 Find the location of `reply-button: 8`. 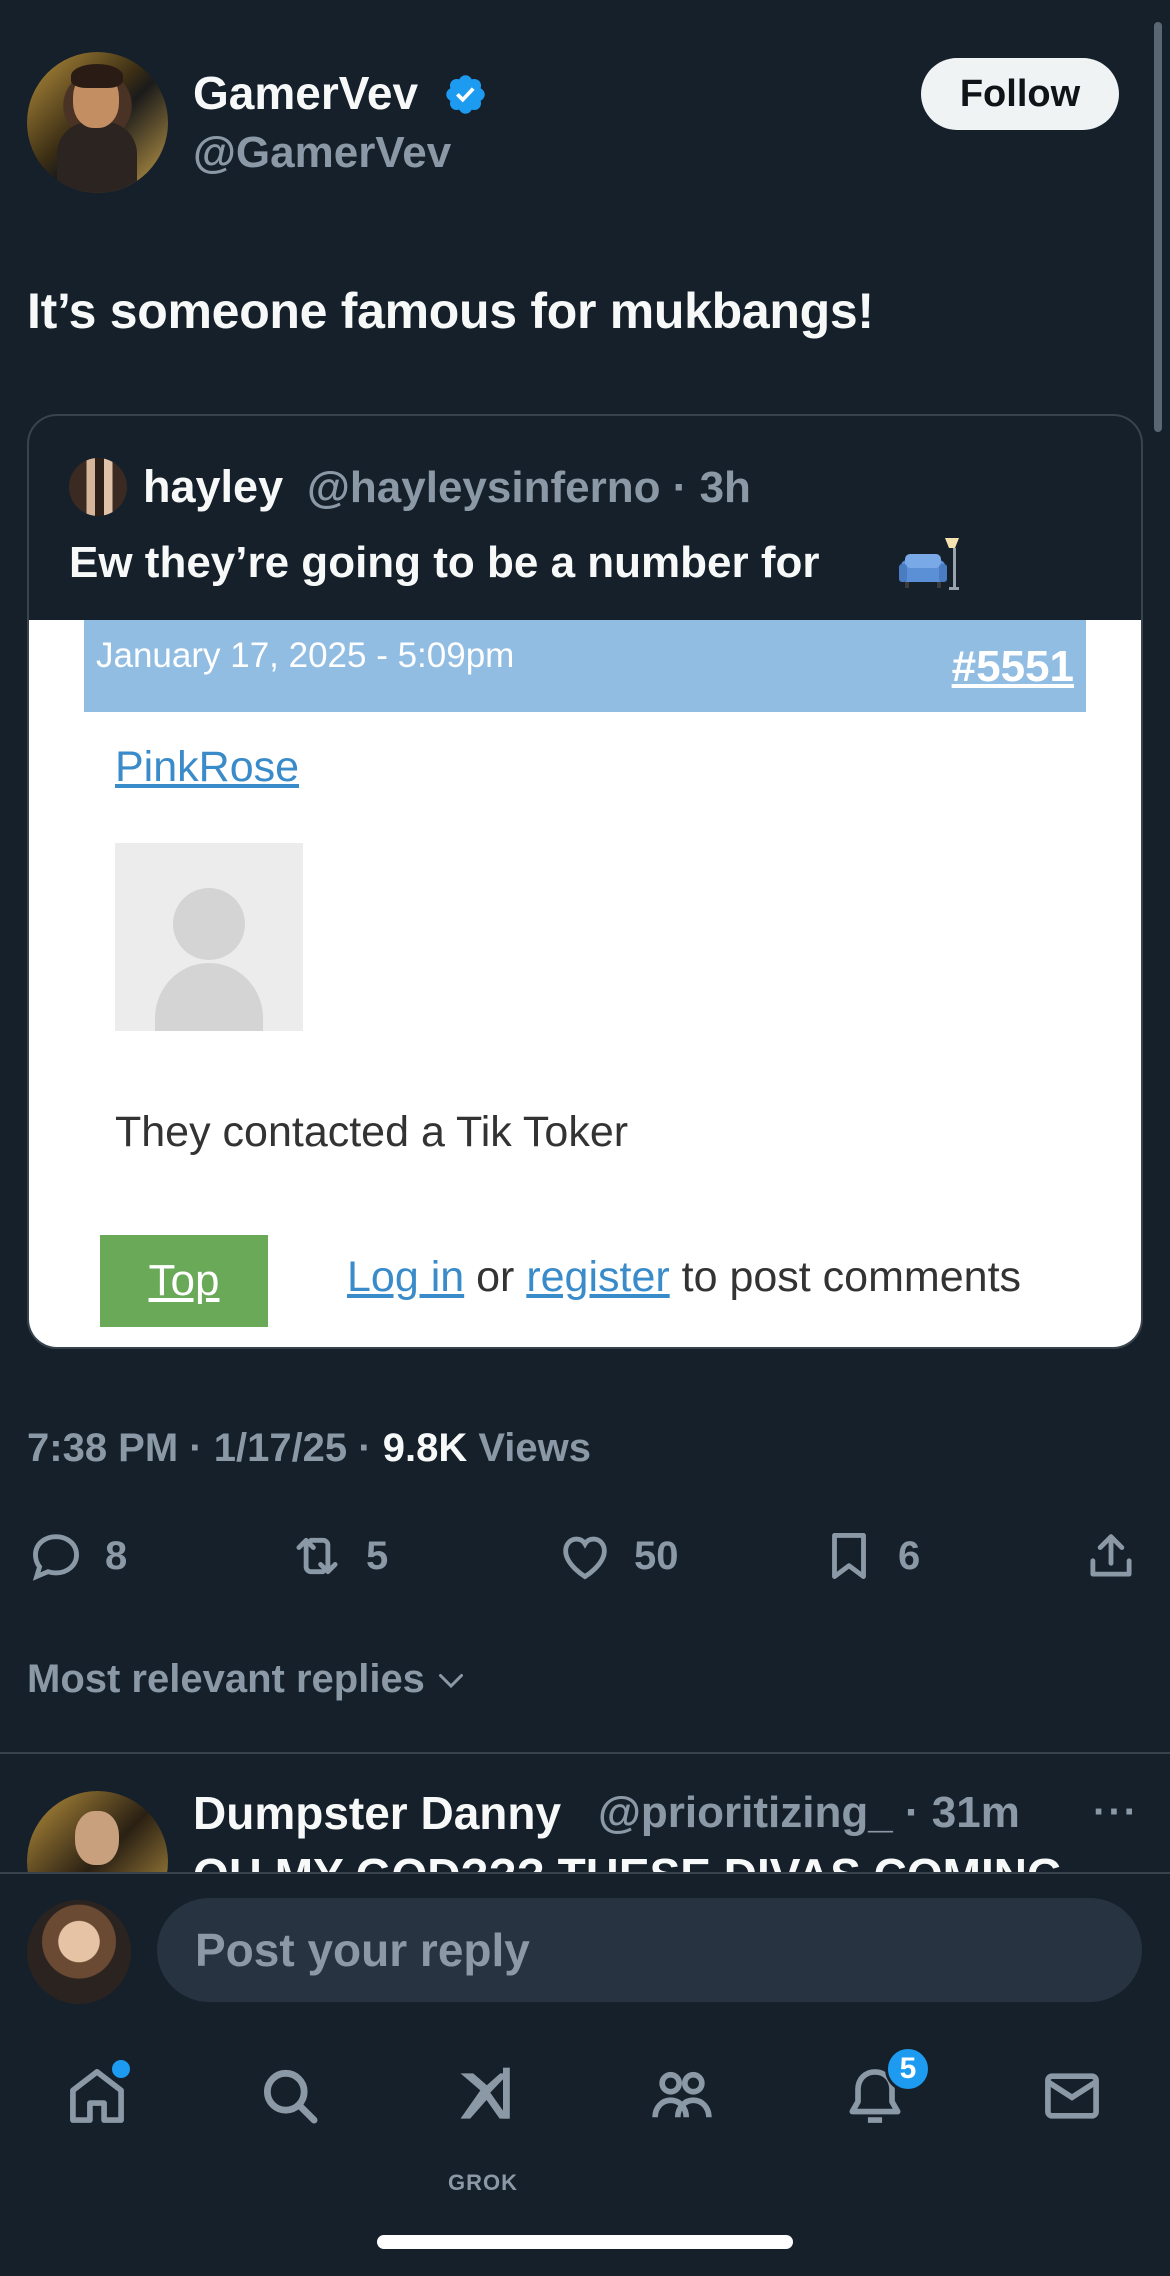

reply-button: 8 is located at coordinates (77, 1556).